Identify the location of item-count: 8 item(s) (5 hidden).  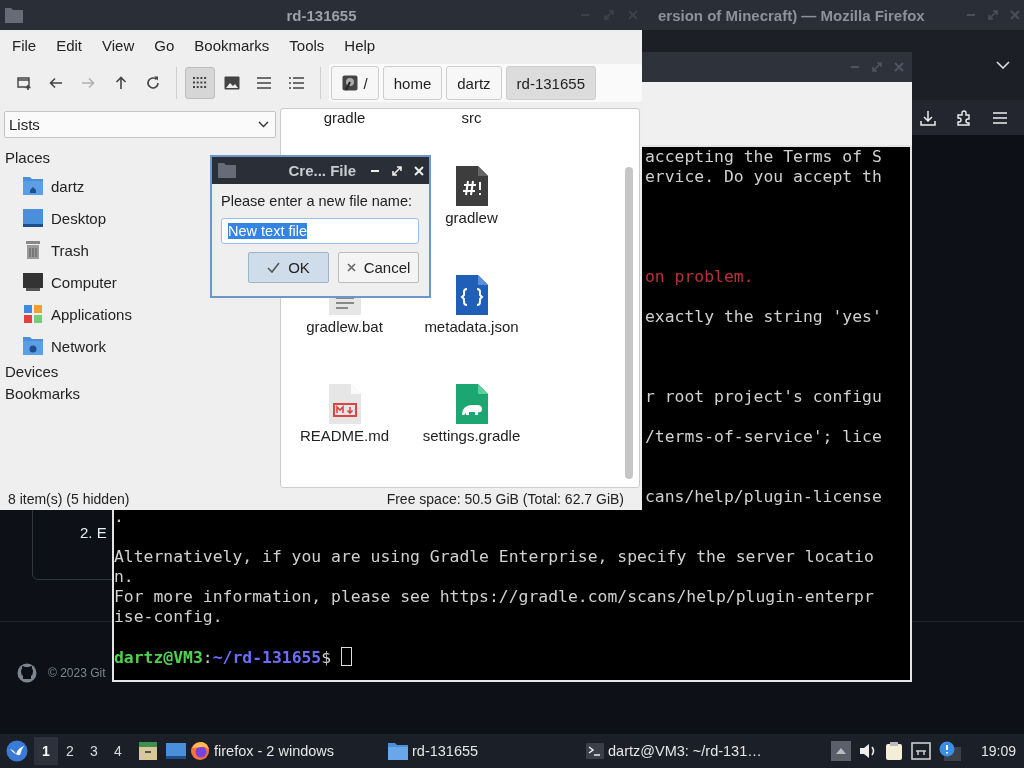
(69, 499).